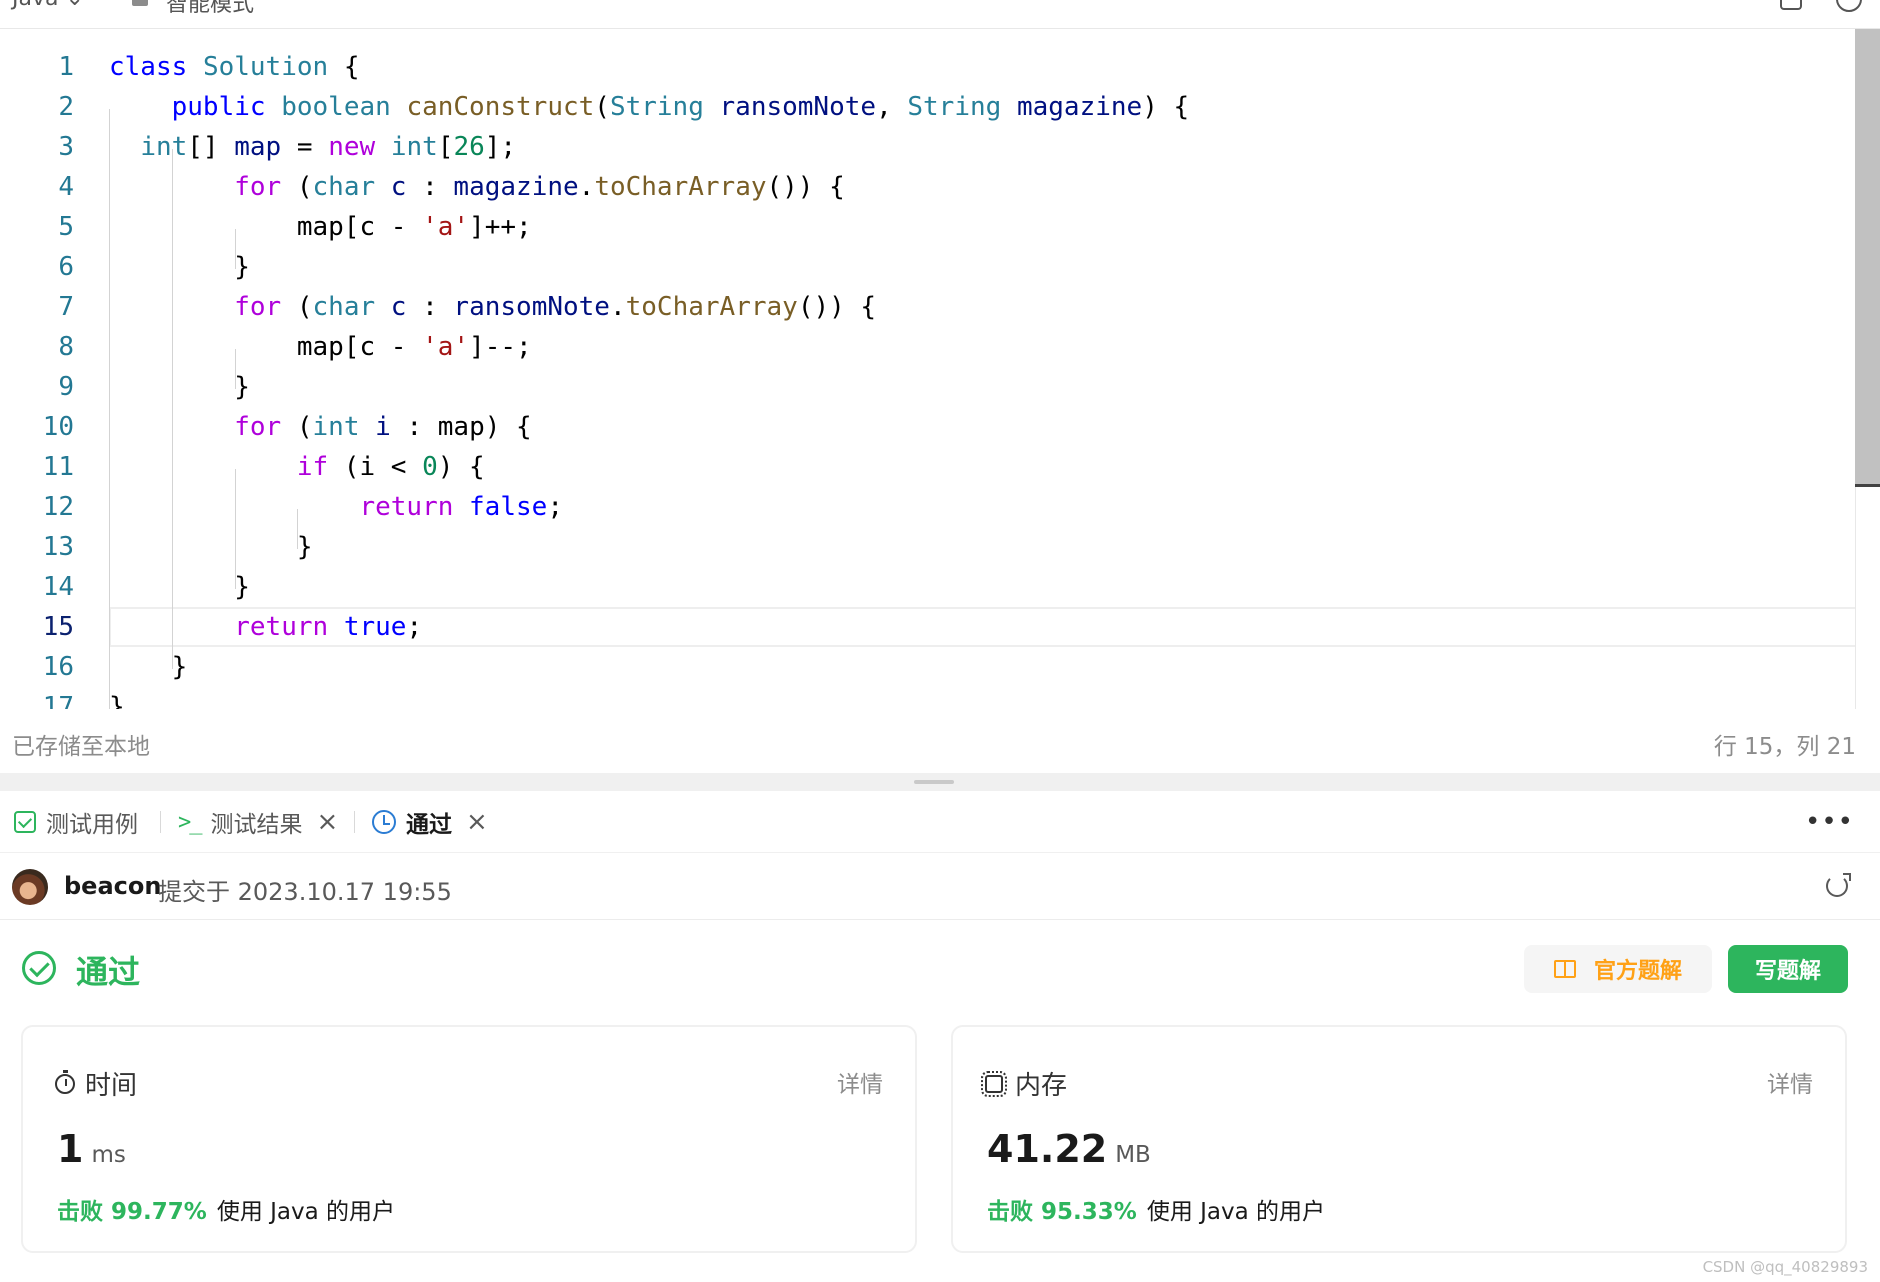 This screenshot has width=1880, height=1282. What do you see at coordinates (66, 347) in the screenshot?
I see `line-number: 8` at bounding box center [66, 347].